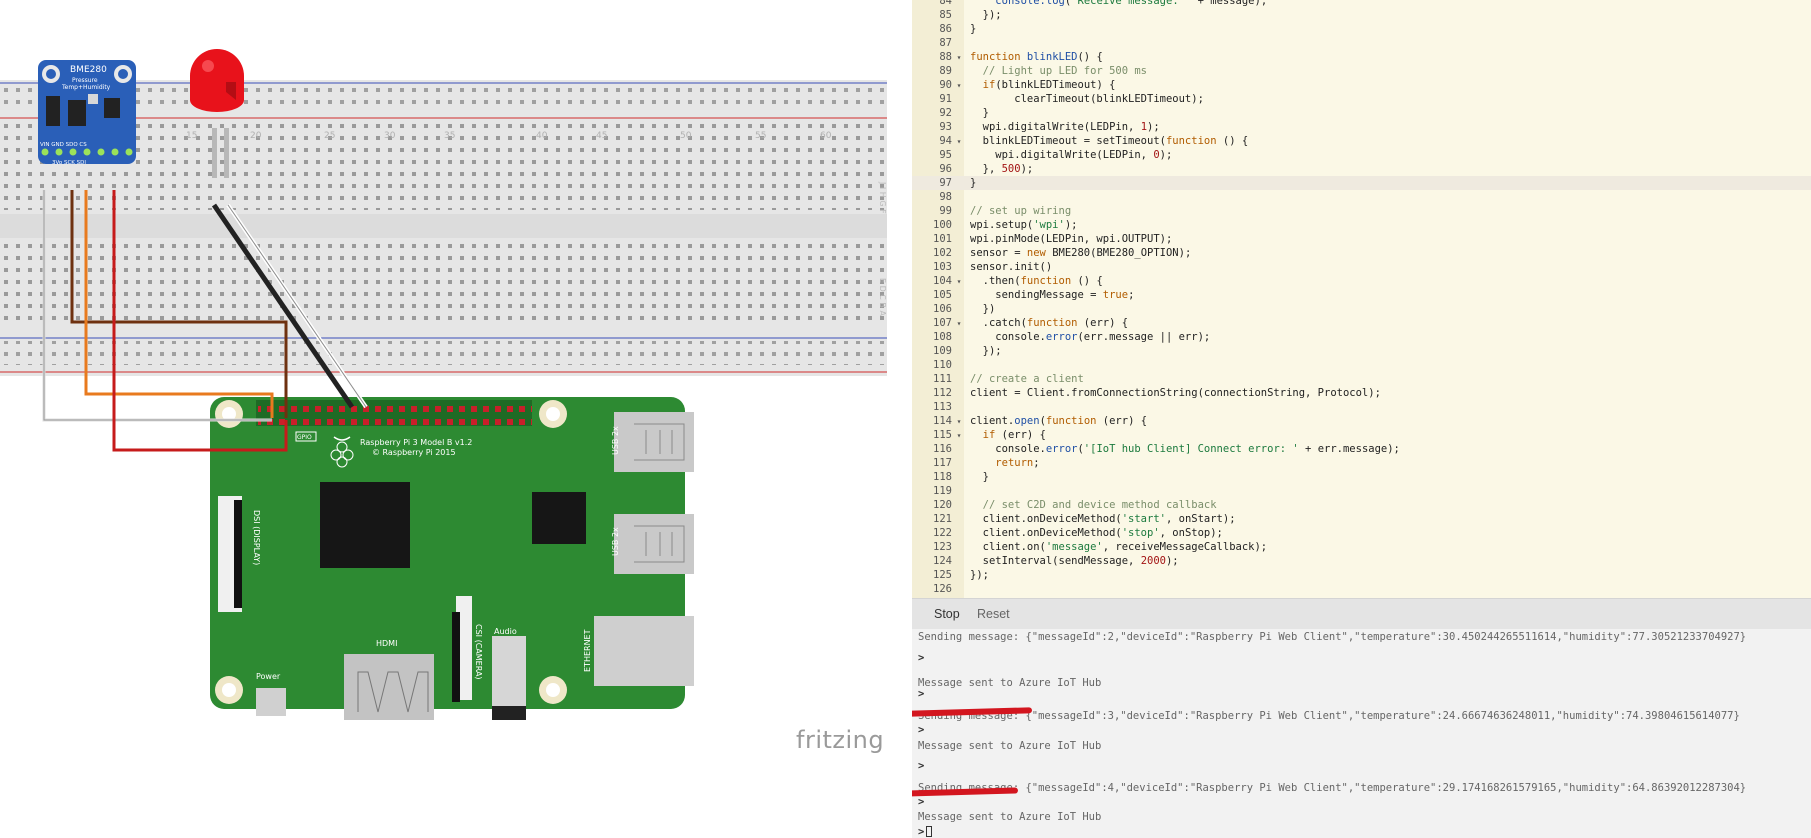 The height and width of the screenshot is (838, 1811). Describe the element at coordinates (1361, 351) in the screenshot. I see `code-line: 109 });` at that location.